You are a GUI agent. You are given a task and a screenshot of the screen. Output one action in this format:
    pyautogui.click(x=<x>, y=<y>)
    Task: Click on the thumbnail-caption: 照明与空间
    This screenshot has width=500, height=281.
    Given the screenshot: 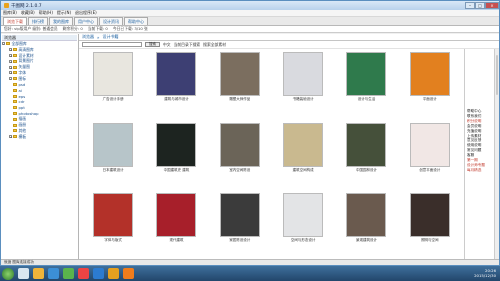 What is the action you would take?
    pyautogui.click(x=430, y=240)
    